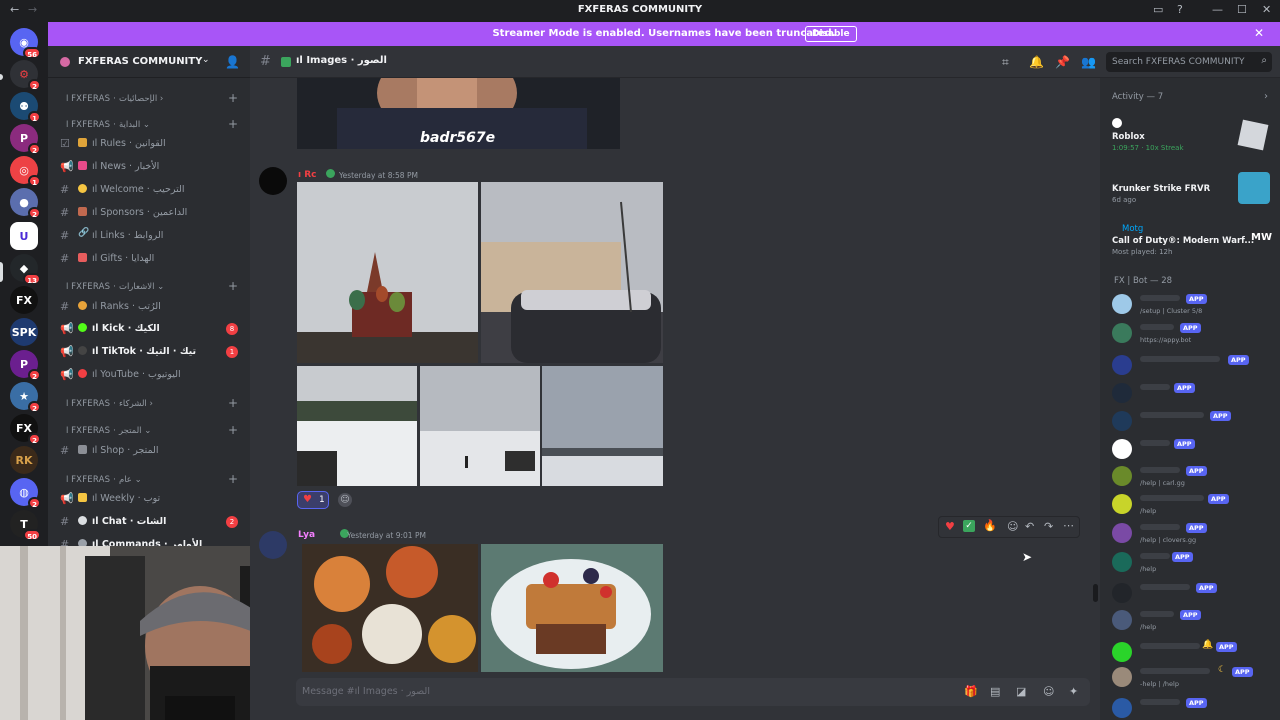 This screenshot has width=1280, height=720. What do you see at coordinates (25, 429) in the screenshot?
I see `server-icon: FX 2` at bounding box center [25, 429].